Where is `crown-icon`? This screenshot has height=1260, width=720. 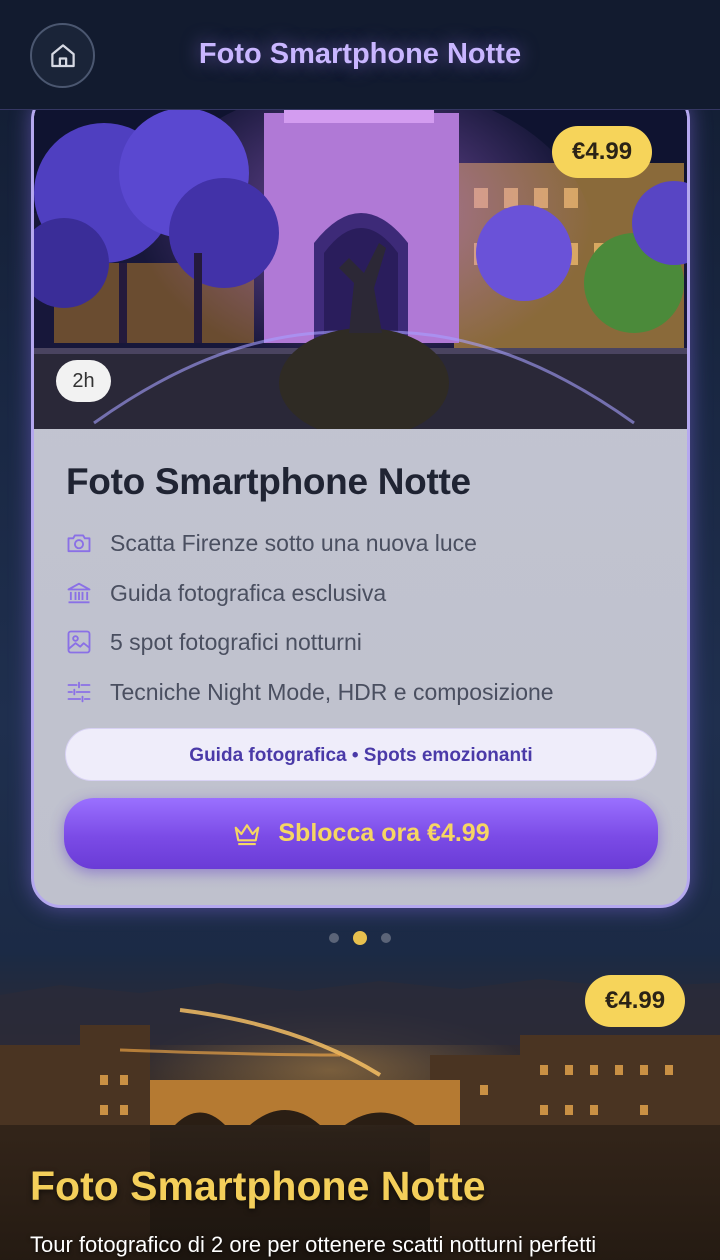 crown-icon is located at coordinates (247, 834).